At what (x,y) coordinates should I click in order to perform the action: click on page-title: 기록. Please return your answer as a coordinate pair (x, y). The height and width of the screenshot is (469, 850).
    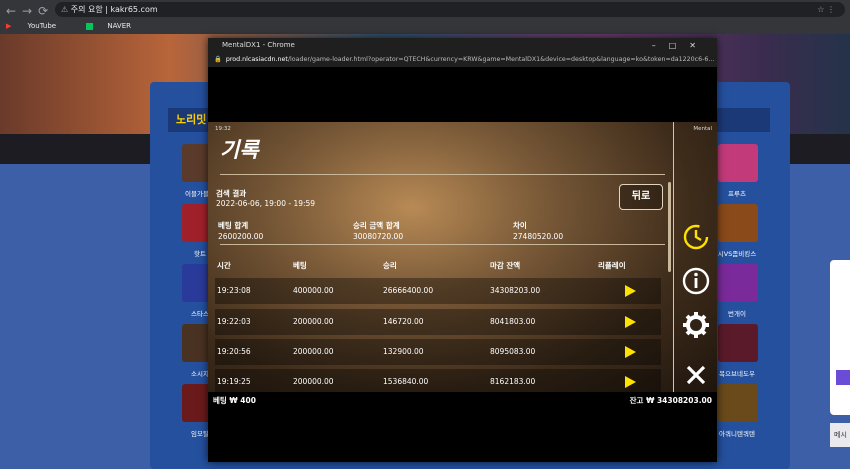
    Looking at the image, I should click on (239, 150).